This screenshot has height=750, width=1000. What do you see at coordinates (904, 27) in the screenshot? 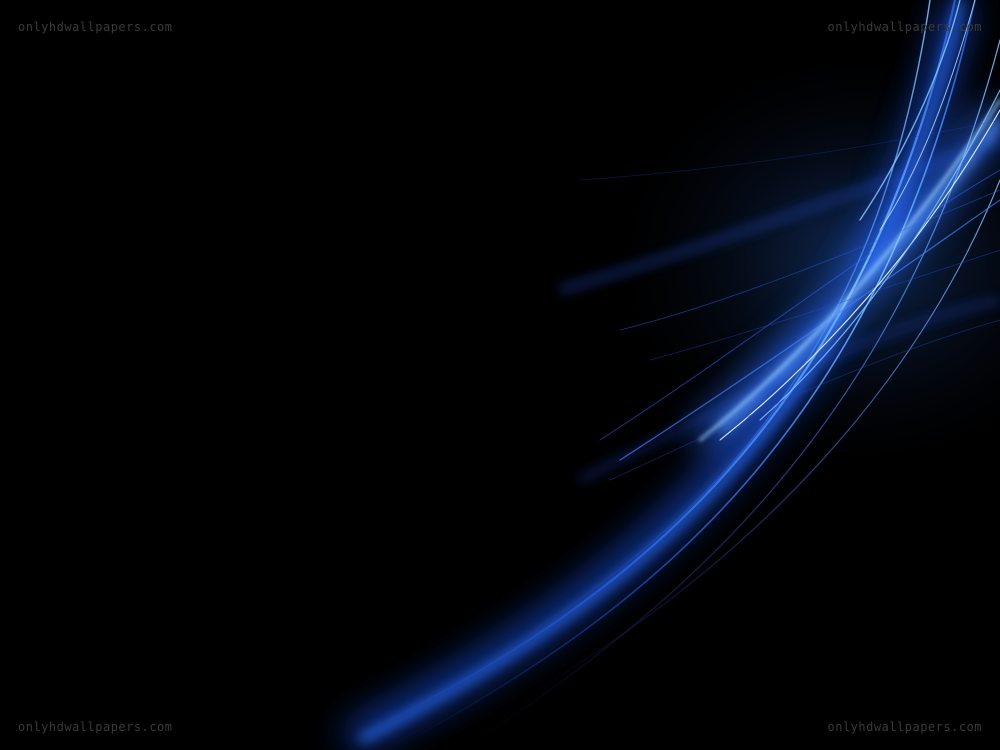
I see `watermark-top-right: onlyhdwallpapers.com` at bounding box center [904, 27].